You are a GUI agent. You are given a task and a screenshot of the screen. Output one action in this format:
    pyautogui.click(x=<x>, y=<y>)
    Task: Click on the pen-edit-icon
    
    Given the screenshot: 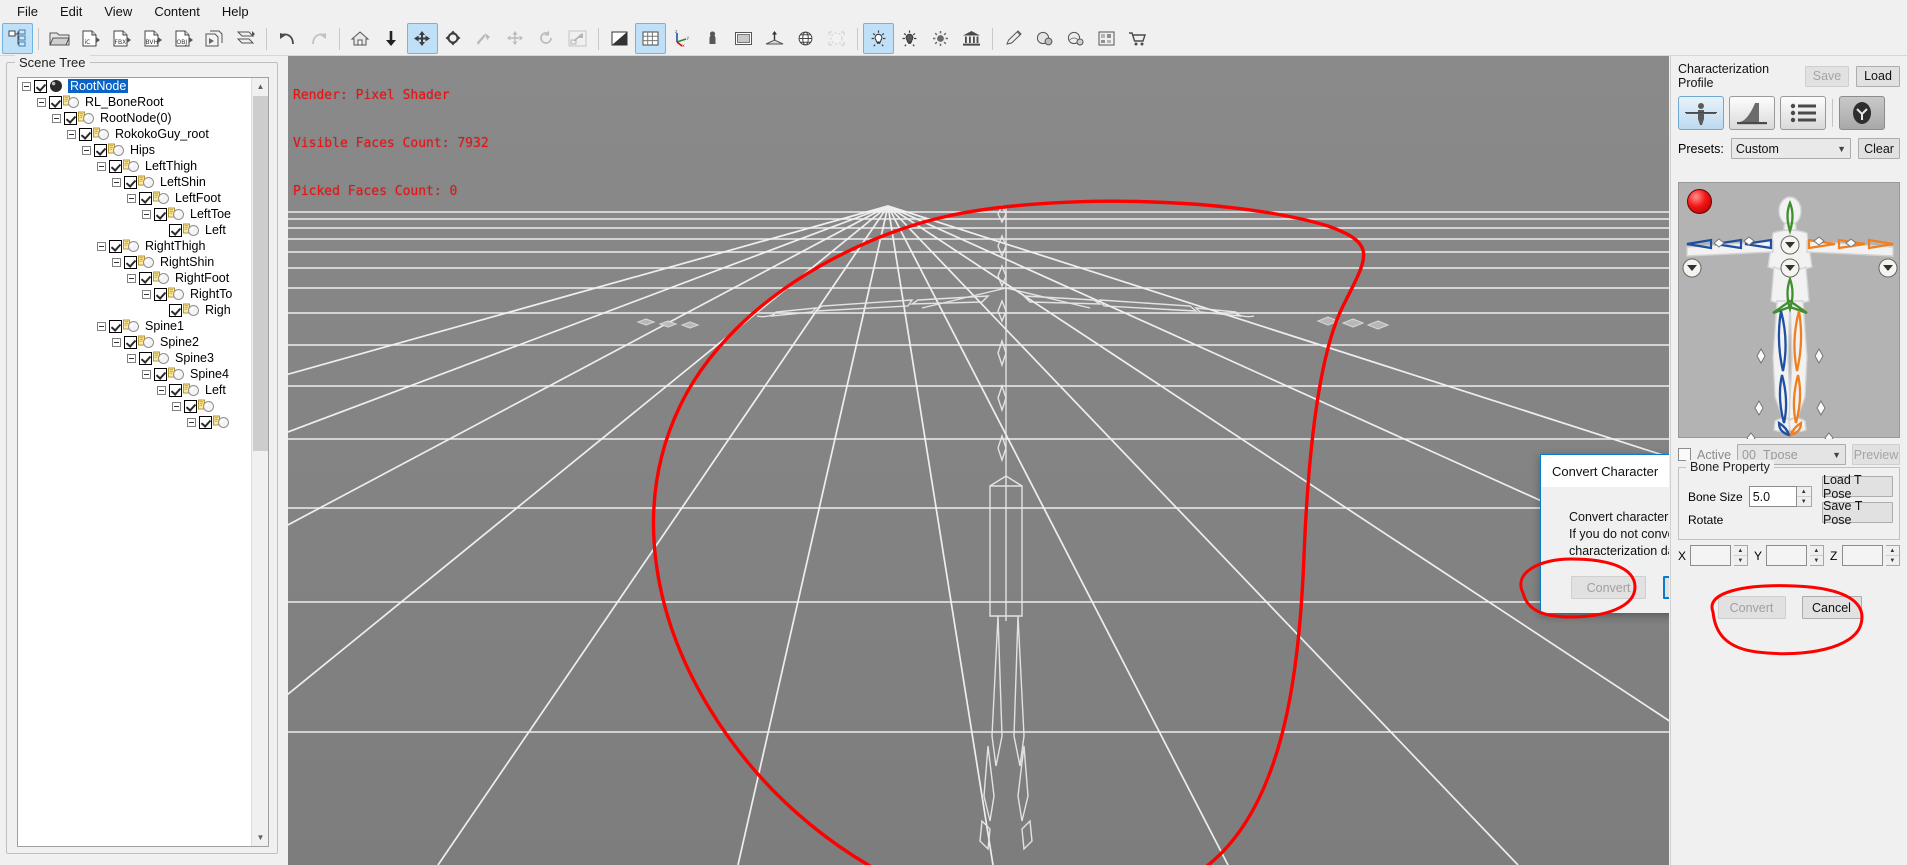 What is the action you would take?
    pyautogui.click(x=1013, y=38)
    